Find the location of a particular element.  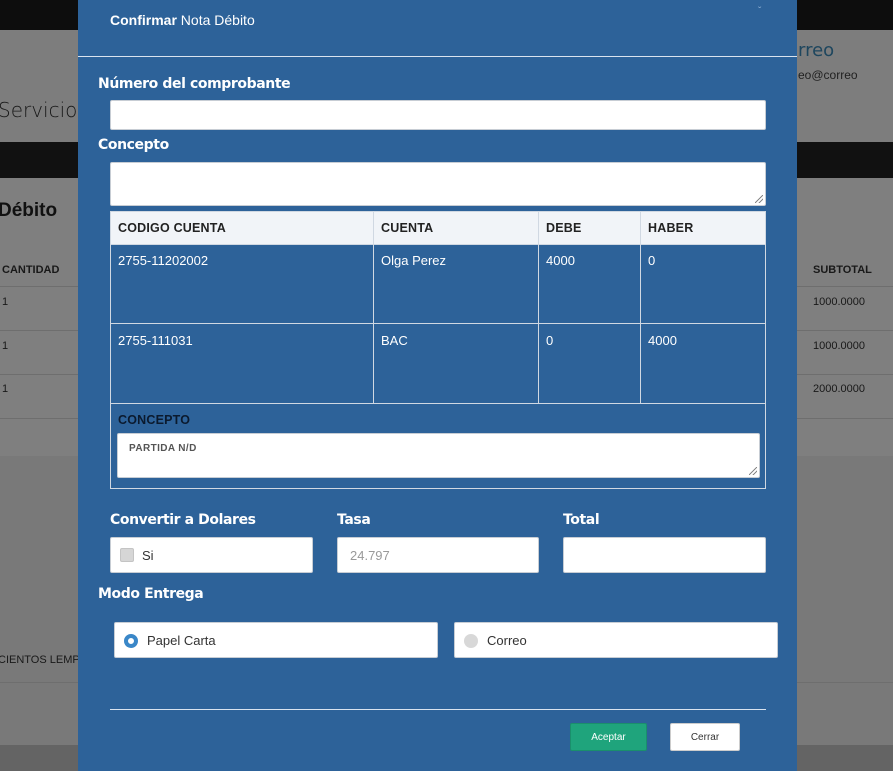

table-header-codigo: CODIGO CUENTA is located at coordinates (242, 228).